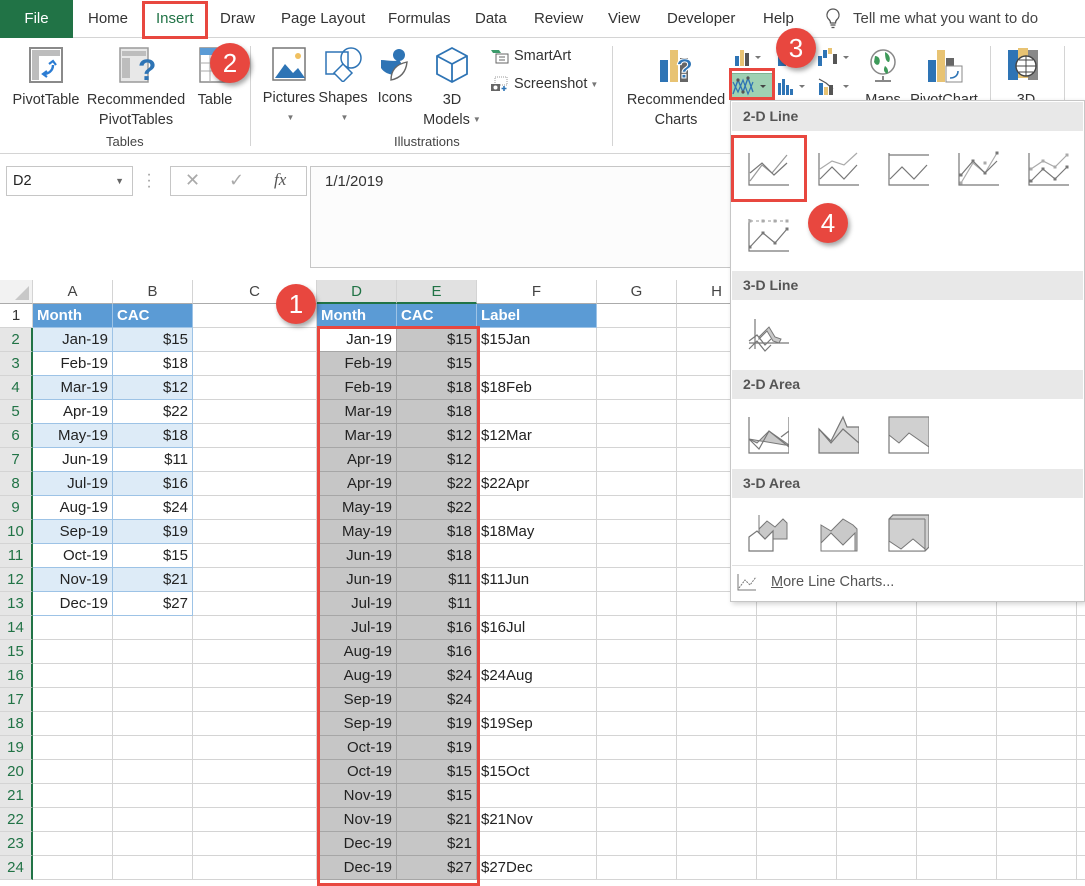 This screenshot has width=1085, height=886. What do you see at coordinates (637, 388) in the screenshot?
I see `cell-g4` at bounding box center [637, 388].